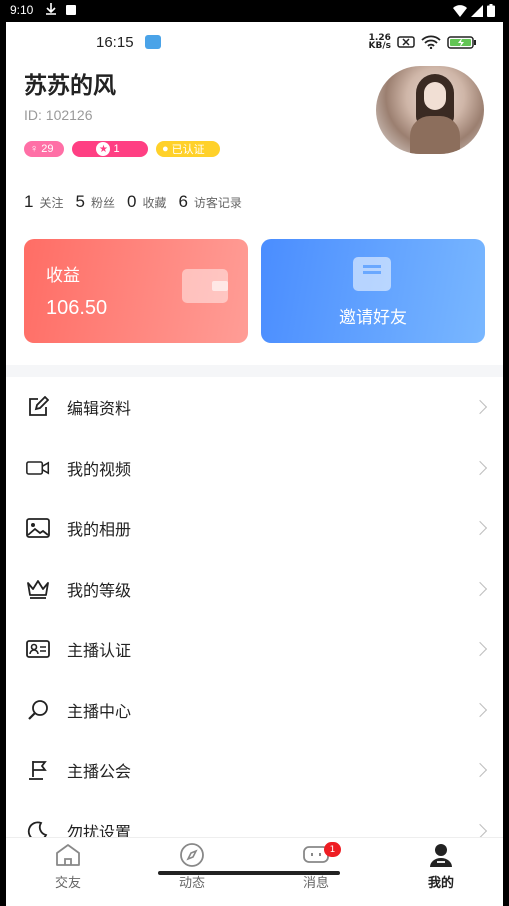 Image resolution: width=509 pixels, height=906 pixels. I want to click on profile-badges: ♀ 29 ★ 1 ● 已认证, so click(122, 149).